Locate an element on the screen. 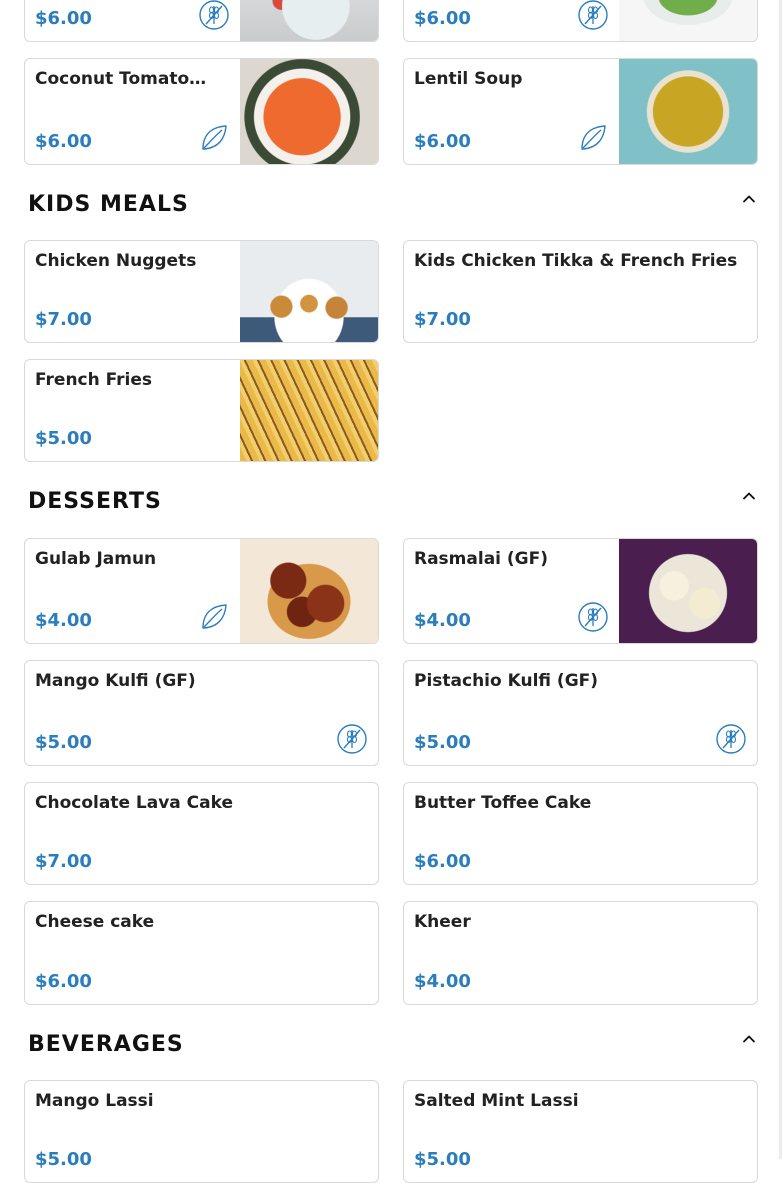 This screenshot has width=782, height=1183. item-name: Mango Kulfi (GF) is located at coordinates (115, 681).